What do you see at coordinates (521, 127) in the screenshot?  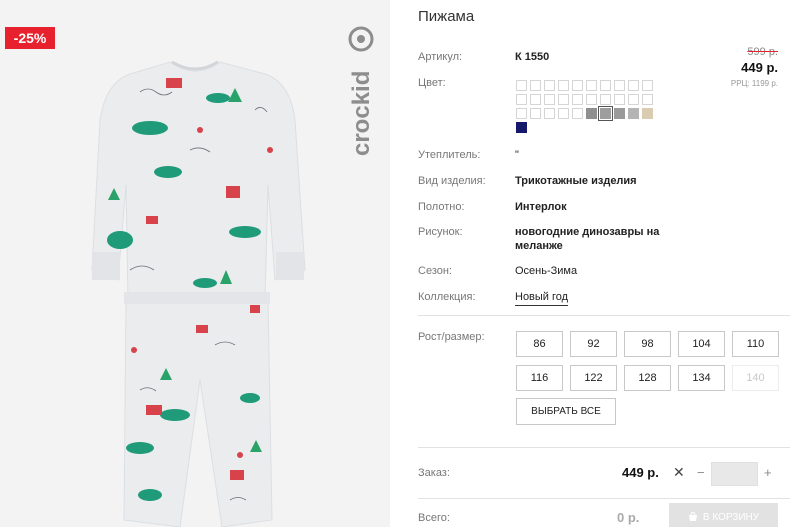 I see `color-swatch-navy` at bounding box center [521, 127].